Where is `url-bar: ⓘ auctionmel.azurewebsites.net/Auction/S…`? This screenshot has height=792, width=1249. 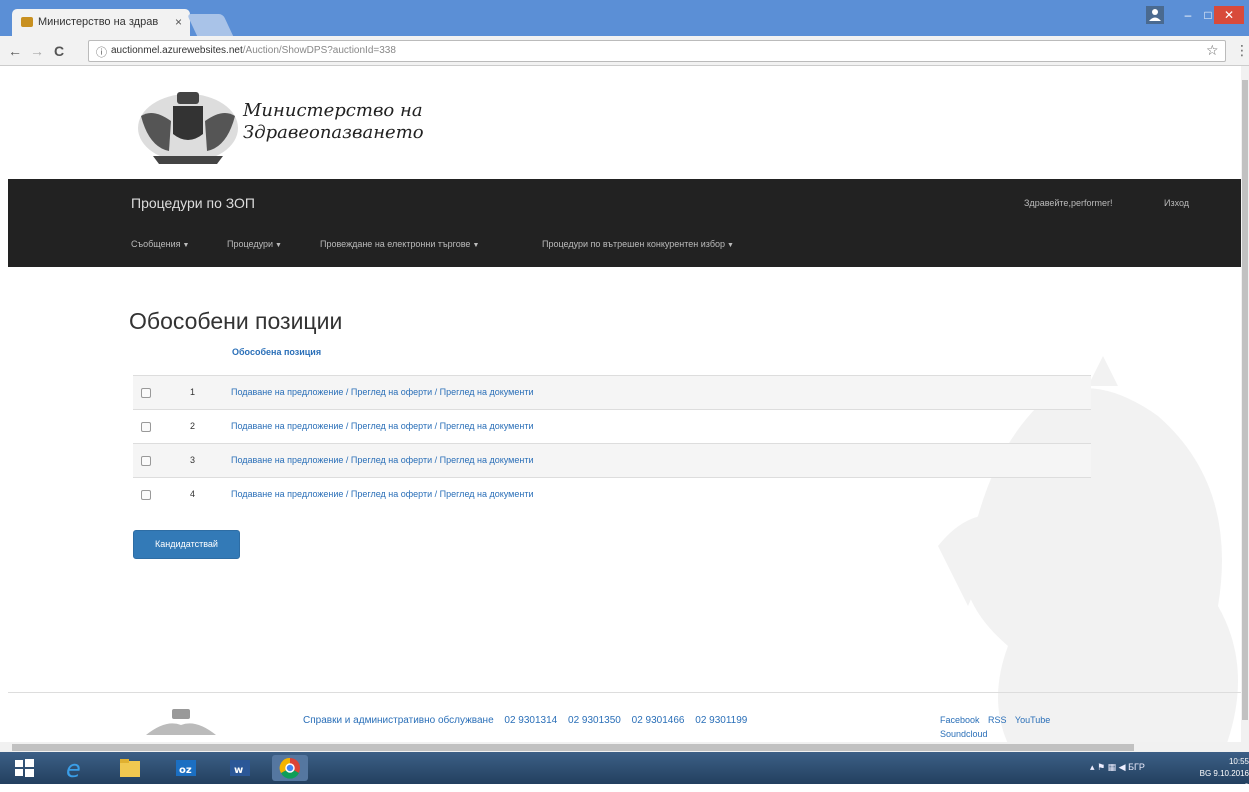 url-bar: ⓘ auctionmel.azurewebsites.net/Auction/S… is located at coordinates (657, 51).